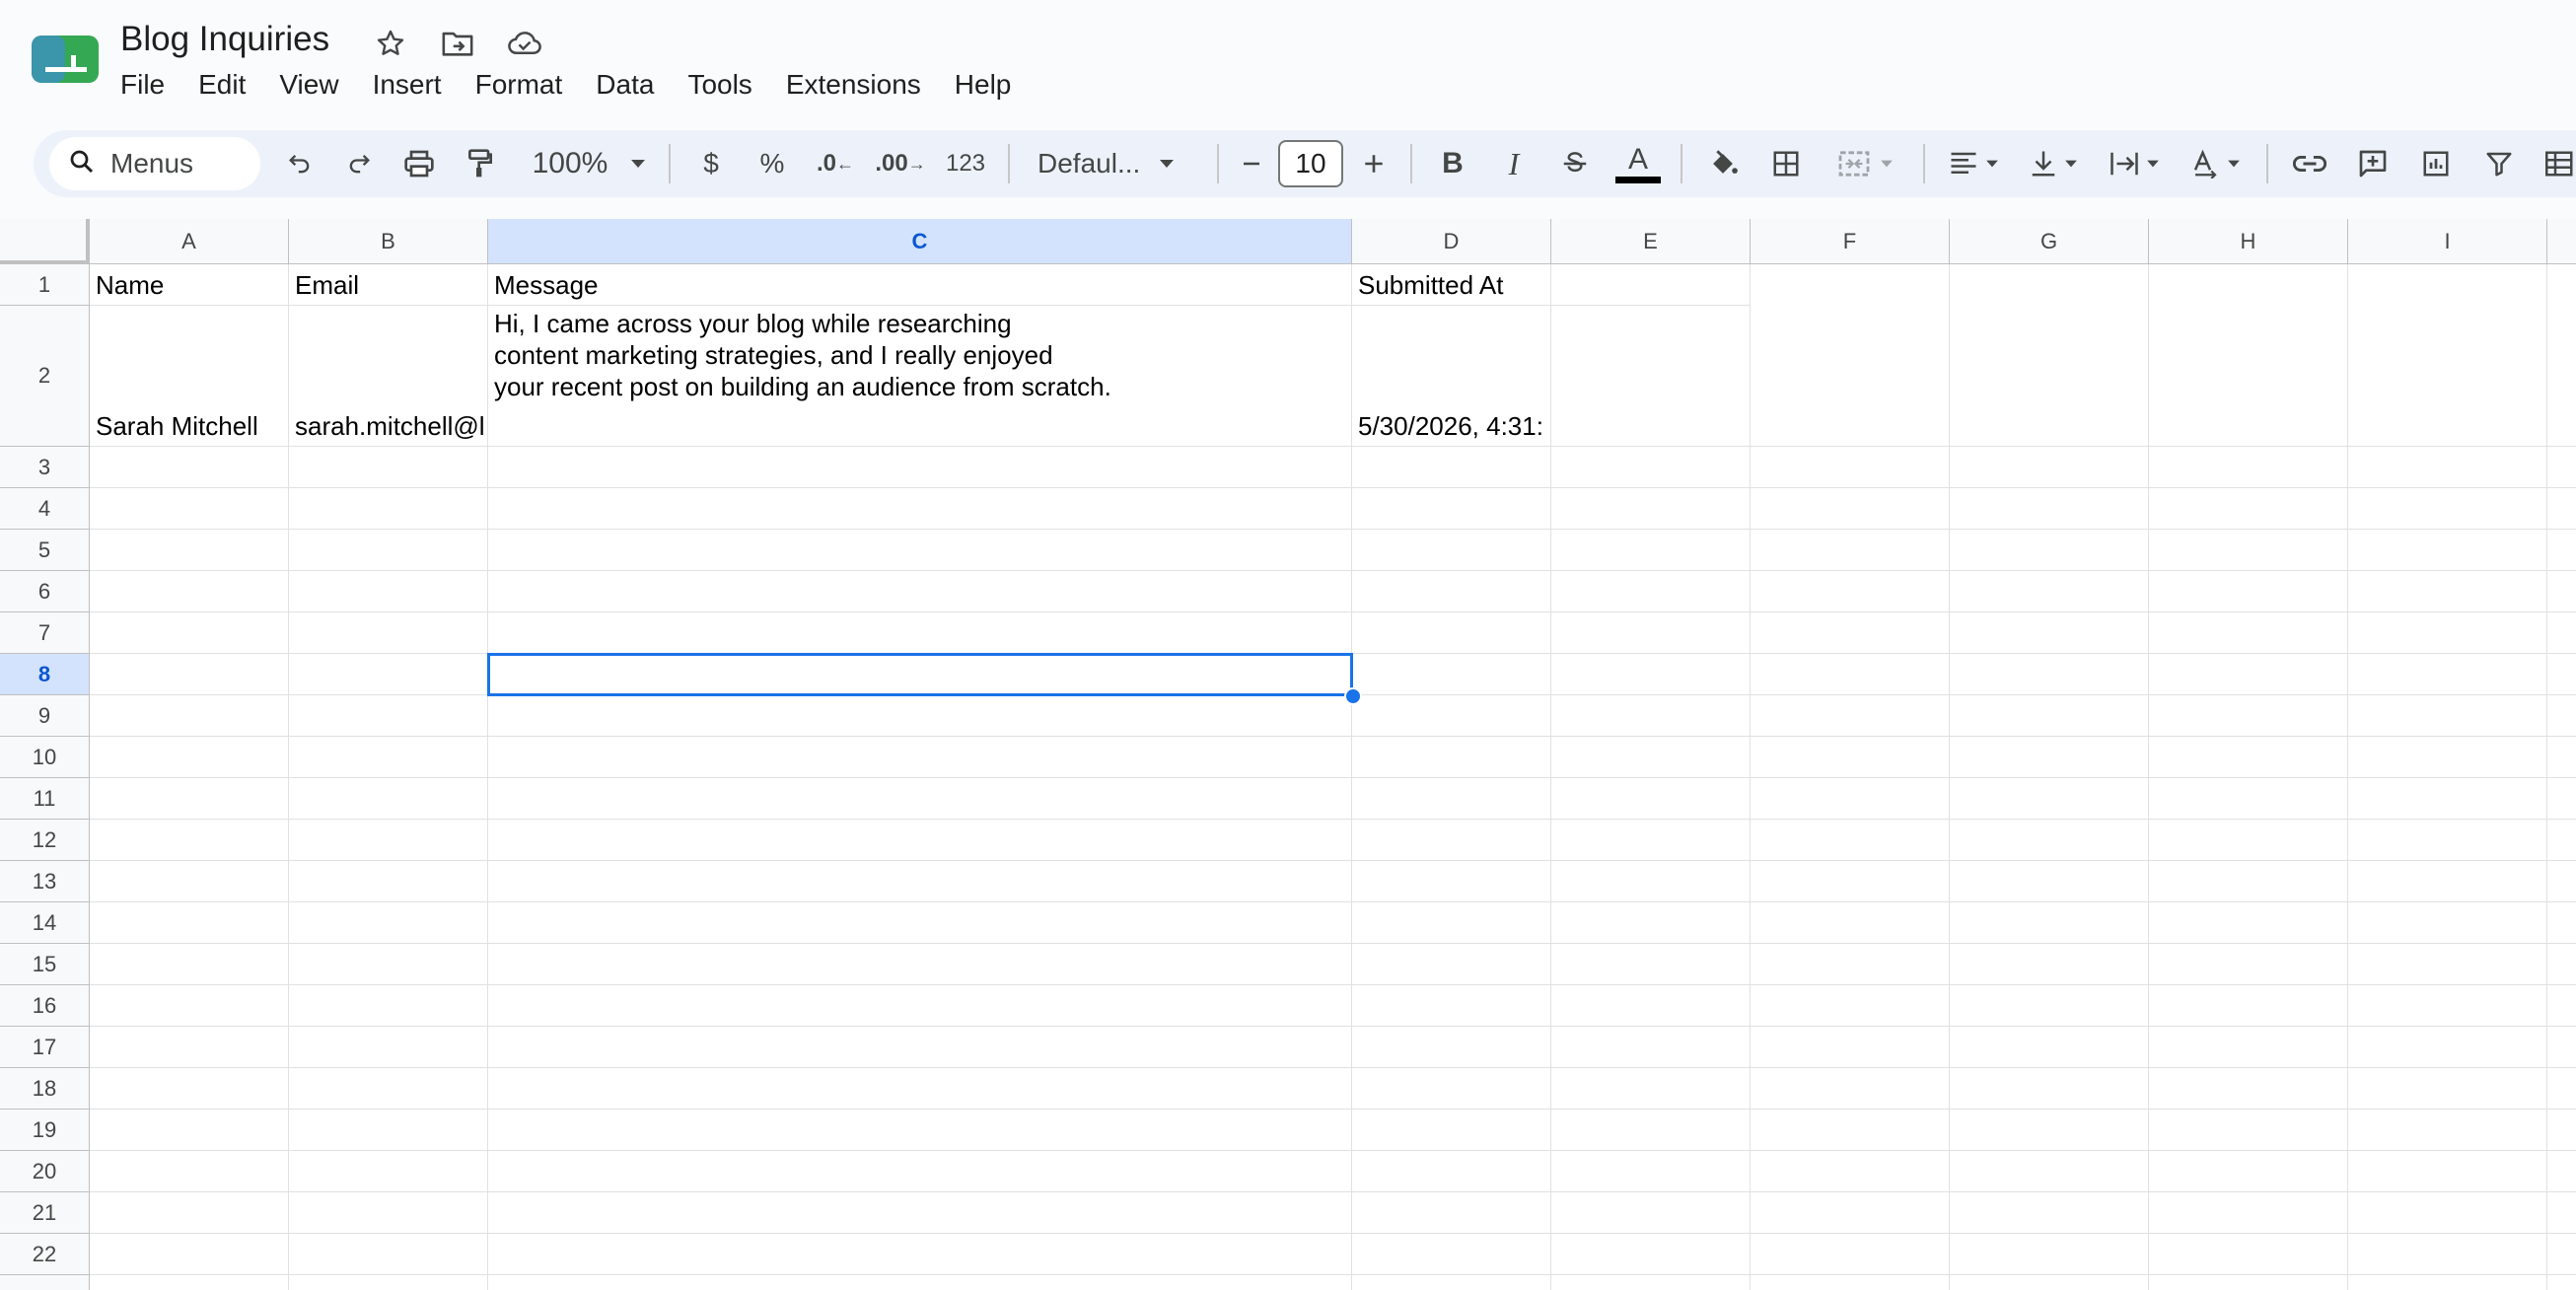  I want to click on link-icon, so click(2310, 164).